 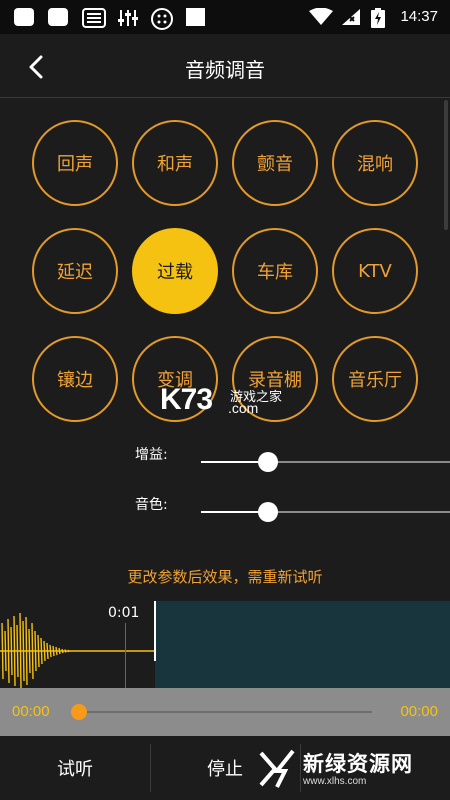 I want to click on effect-concert-hall-button: 音乐厅, so click(x=375, y=379).